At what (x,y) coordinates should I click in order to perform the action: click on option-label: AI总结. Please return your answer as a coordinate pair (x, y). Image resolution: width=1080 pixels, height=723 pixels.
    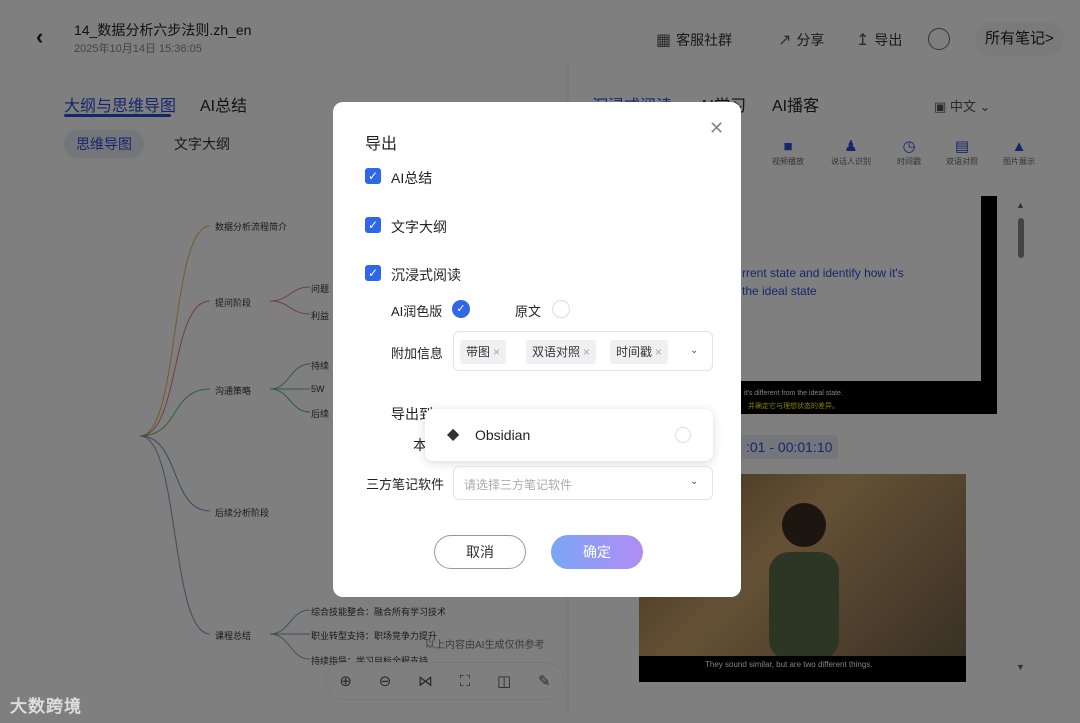
    Looking at the image, I should click on (412, 178).